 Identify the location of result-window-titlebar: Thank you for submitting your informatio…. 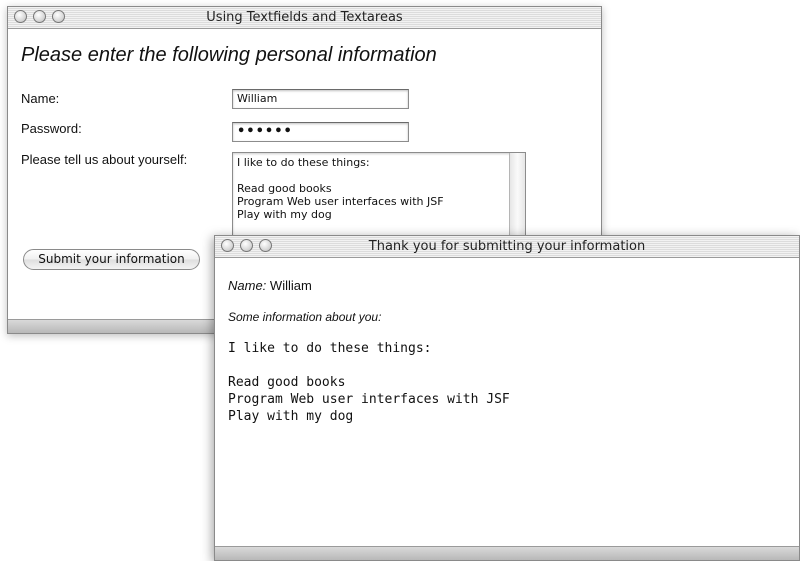
(507, 247).